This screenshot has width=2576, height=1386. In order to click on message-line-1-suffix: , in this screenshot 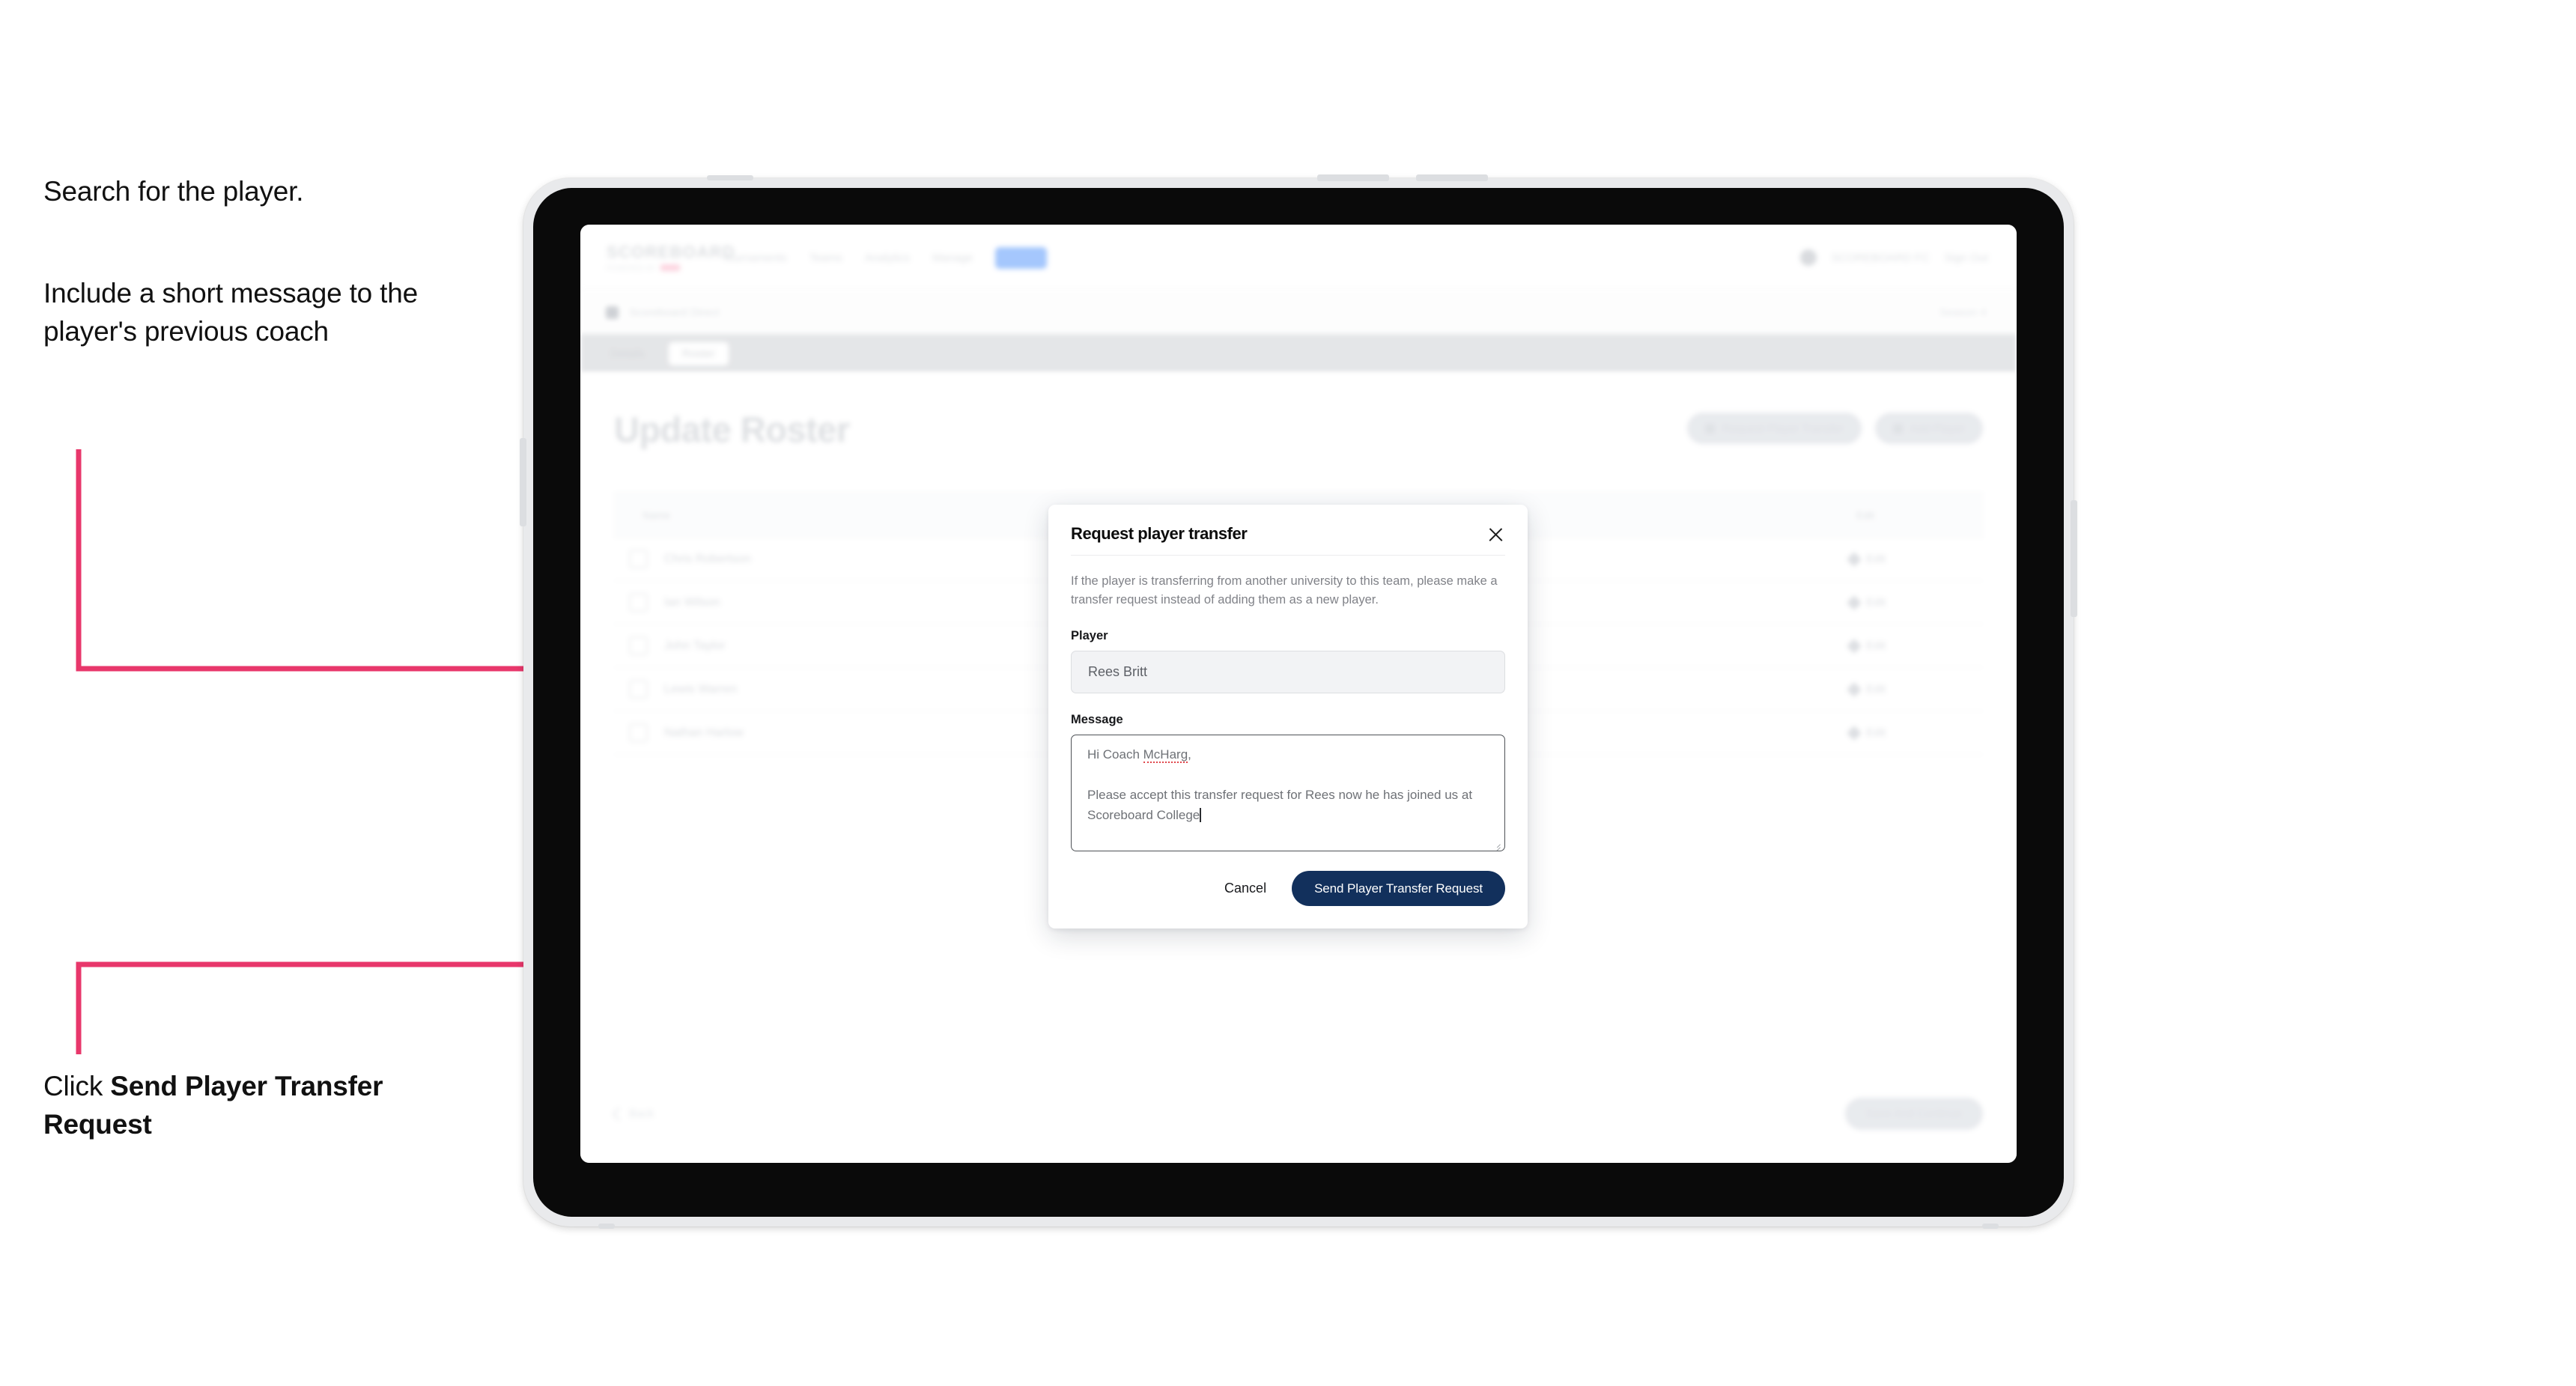, I will do `click(1189, 755)`.